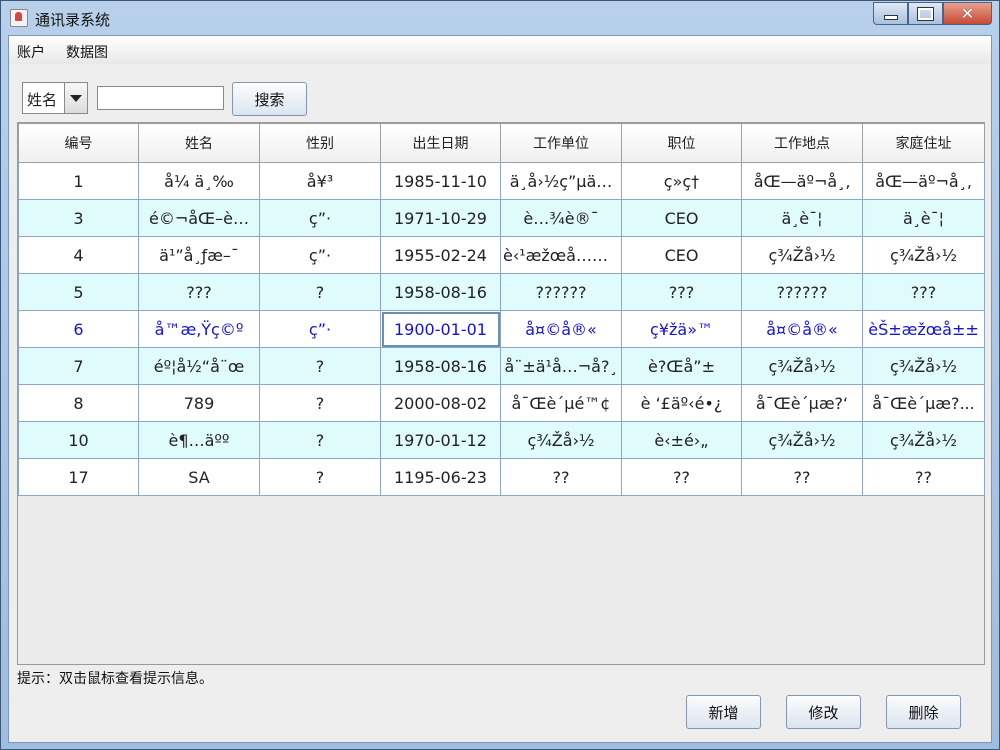  I want to click on table-cell: 789, so click(199, 403).